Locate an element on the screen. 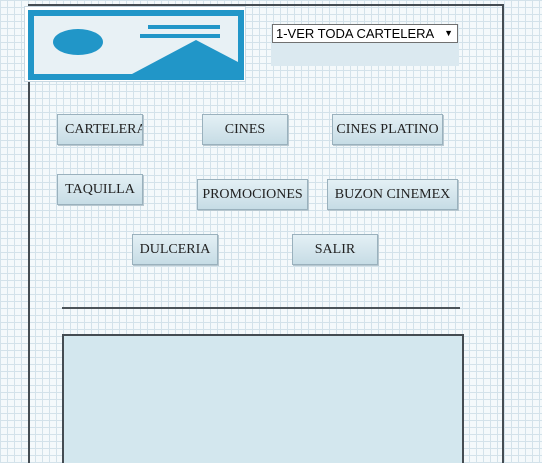  dulceria-button: DULCERIA is located at coordinates (175, 249).